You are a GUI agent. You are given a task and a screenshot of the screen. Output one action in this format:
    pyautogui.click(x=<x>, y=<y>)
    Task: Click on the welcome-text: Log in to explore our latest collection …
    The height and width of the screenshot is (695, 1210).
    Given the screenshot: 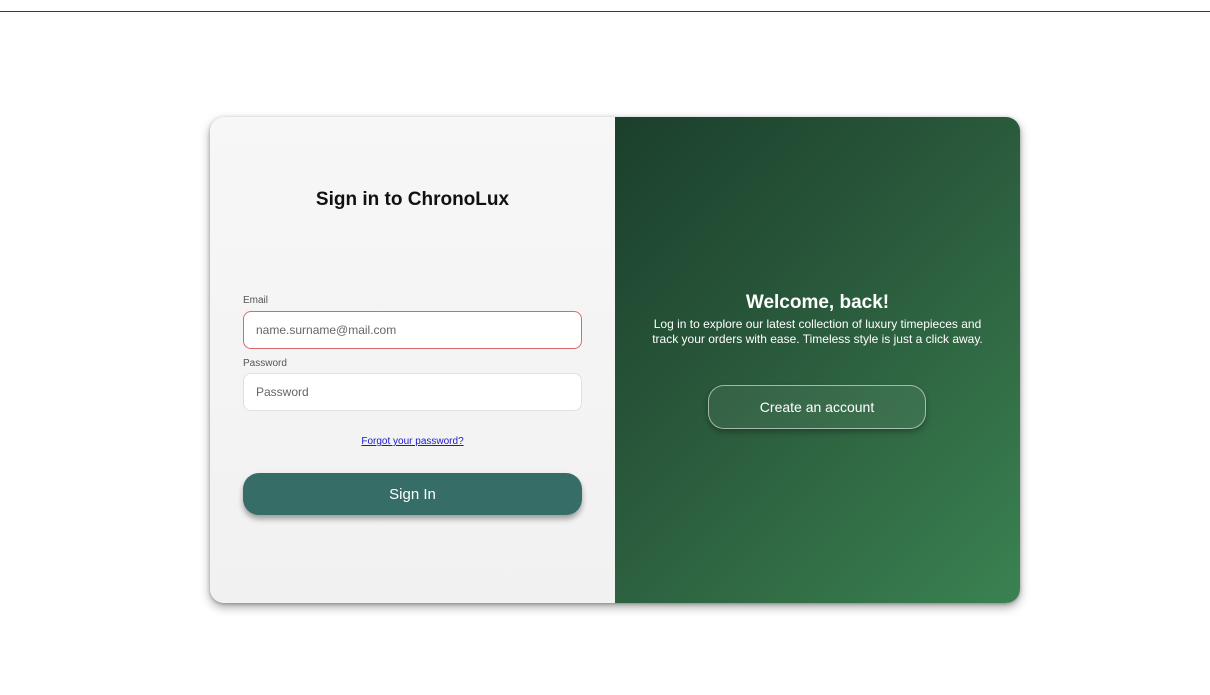 What is the action you would take?
    pyautogui.click(x=817, y=331)
    